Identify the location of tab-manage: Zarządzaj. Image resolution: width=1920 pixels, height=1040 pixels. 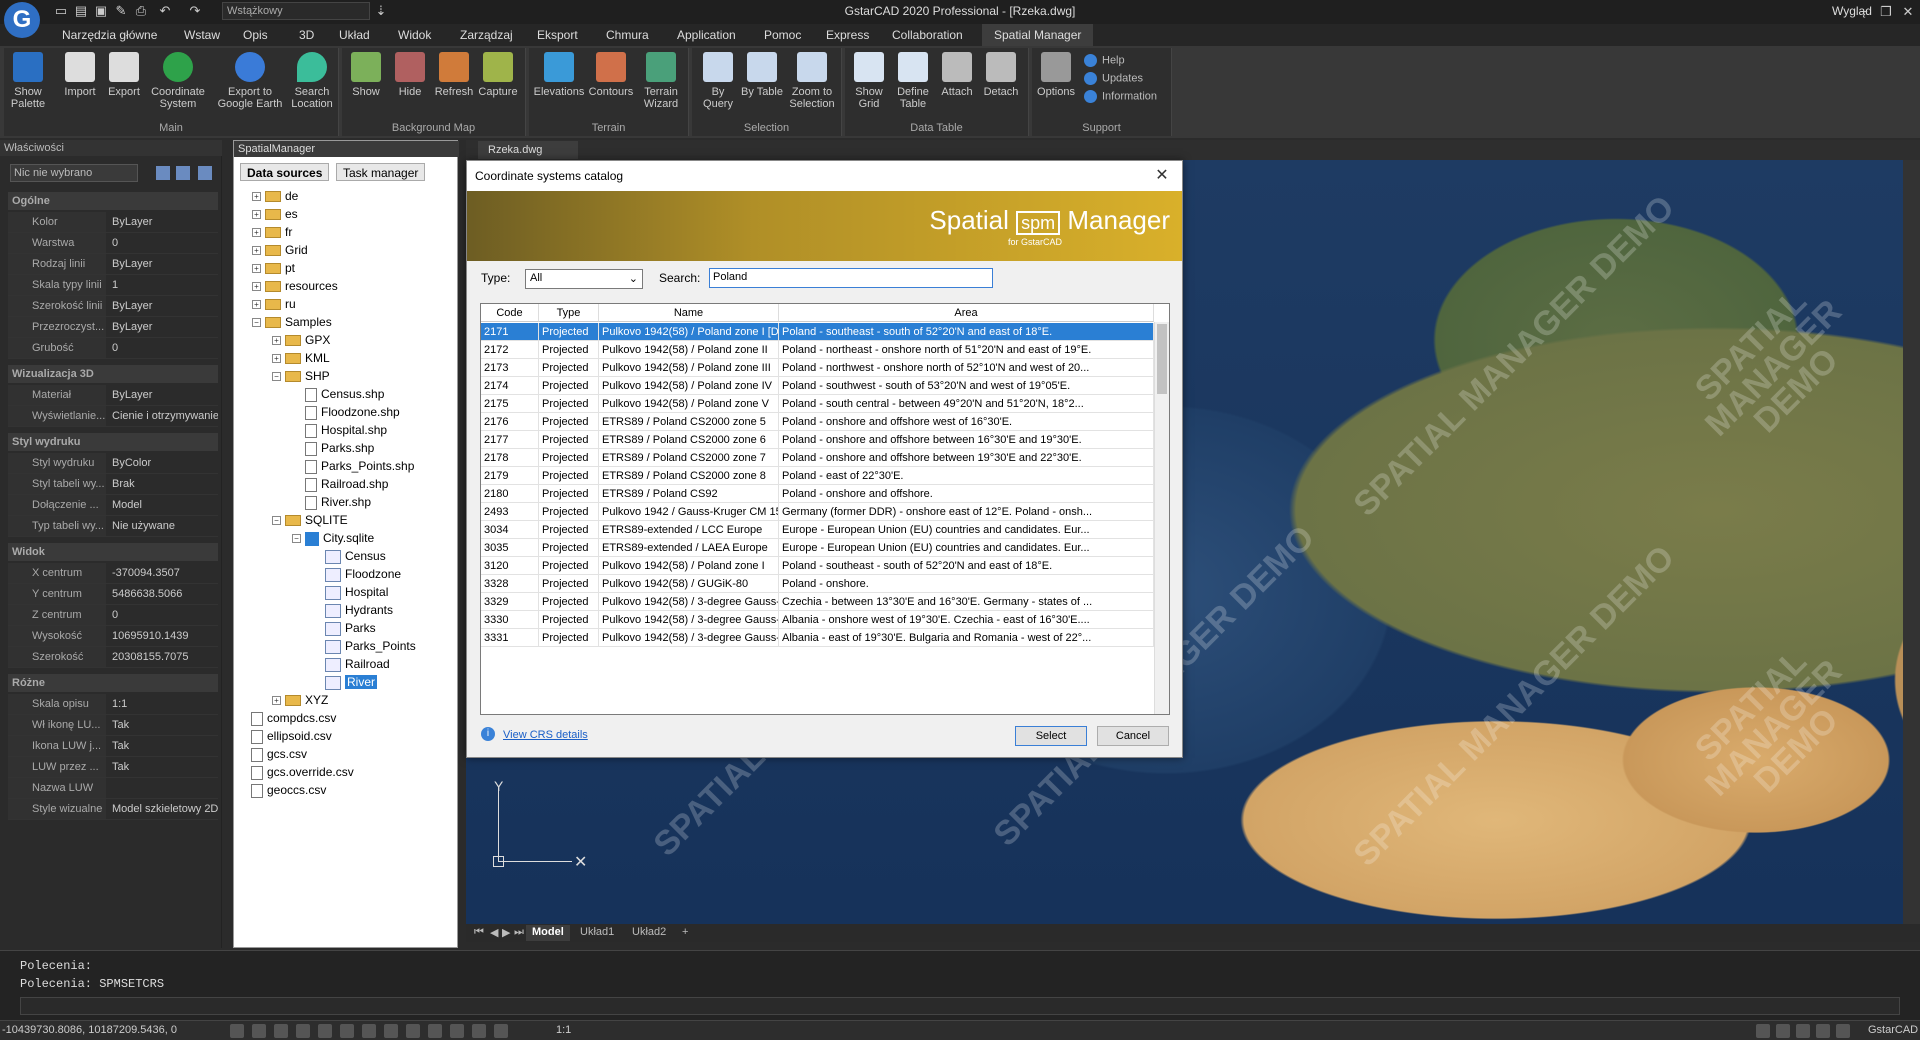
(486, 35).